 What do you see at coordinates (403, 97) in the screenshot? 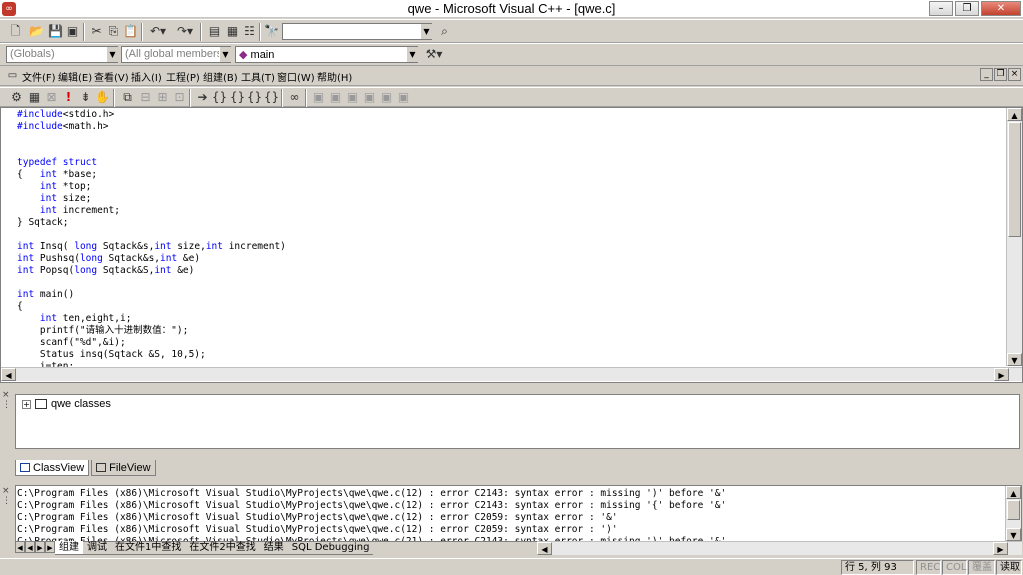
I see `disassembly-window-icon: ▣` at bounding box center [403, 97].